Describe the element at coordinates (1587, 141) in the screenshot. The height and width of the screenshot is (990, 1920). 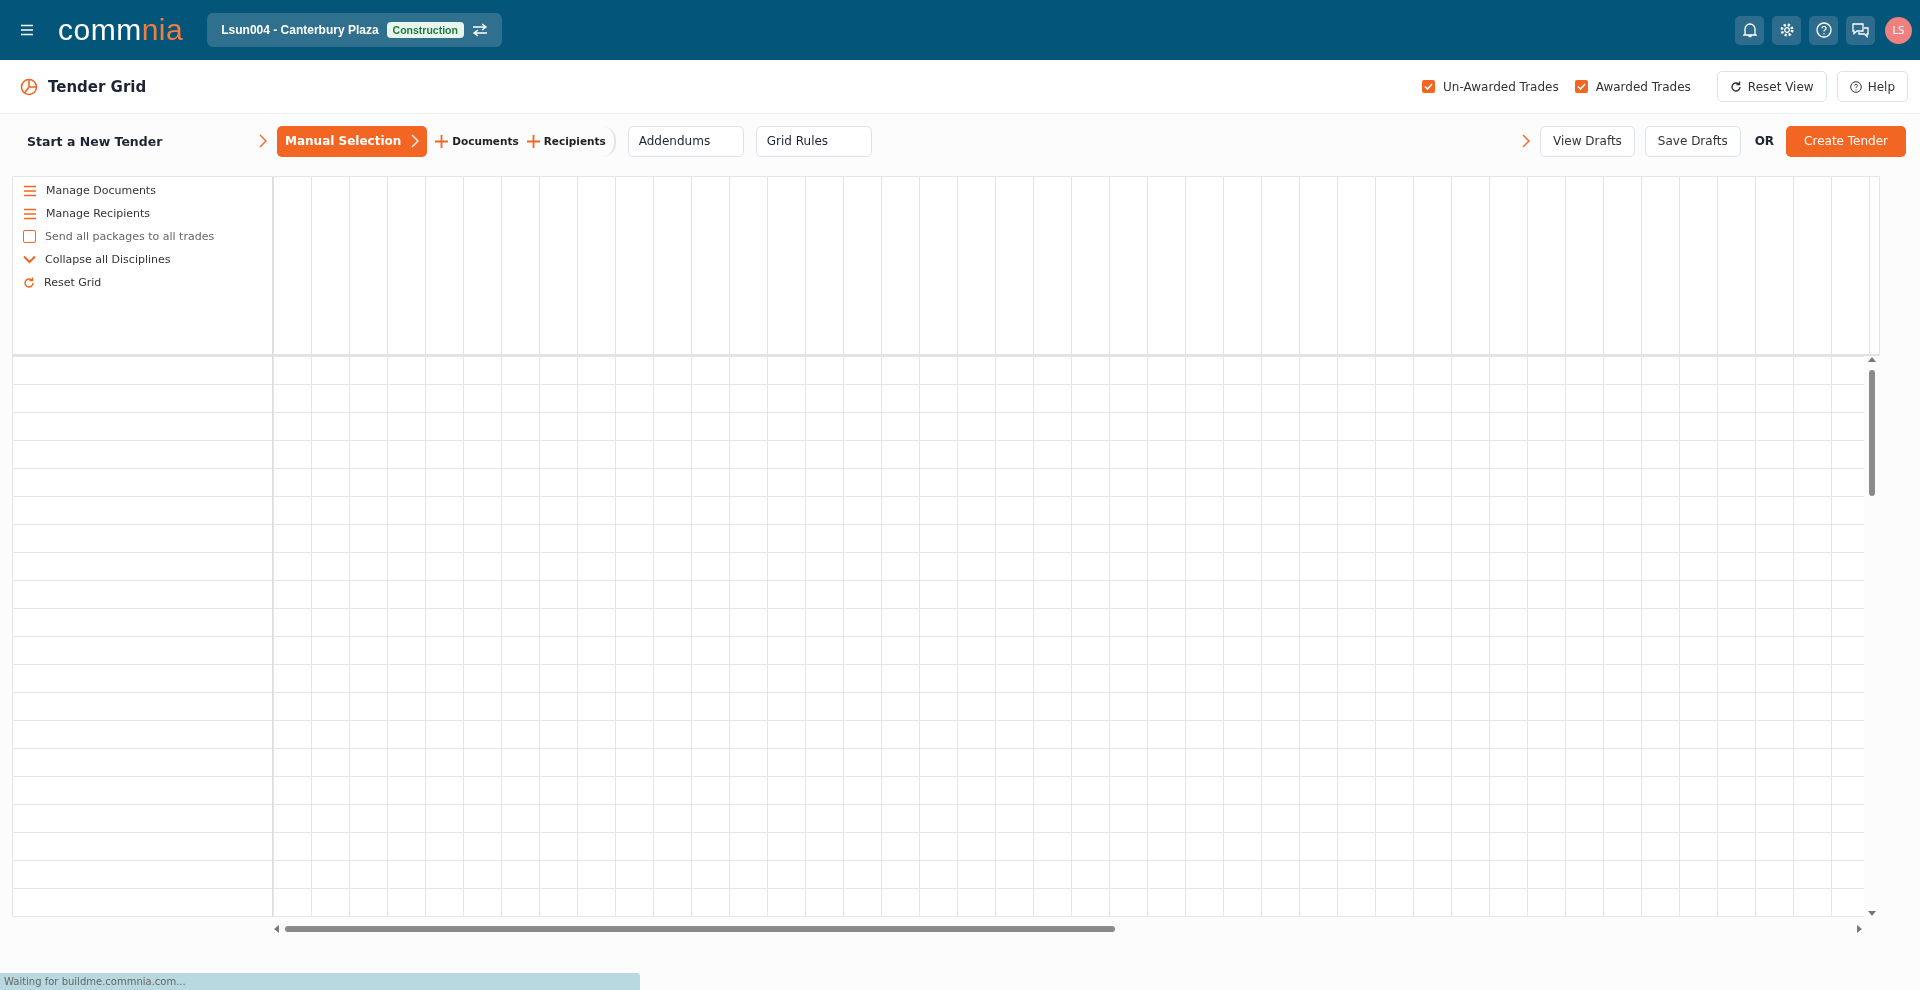
I see `drafts-button: View Drafts` at that location.